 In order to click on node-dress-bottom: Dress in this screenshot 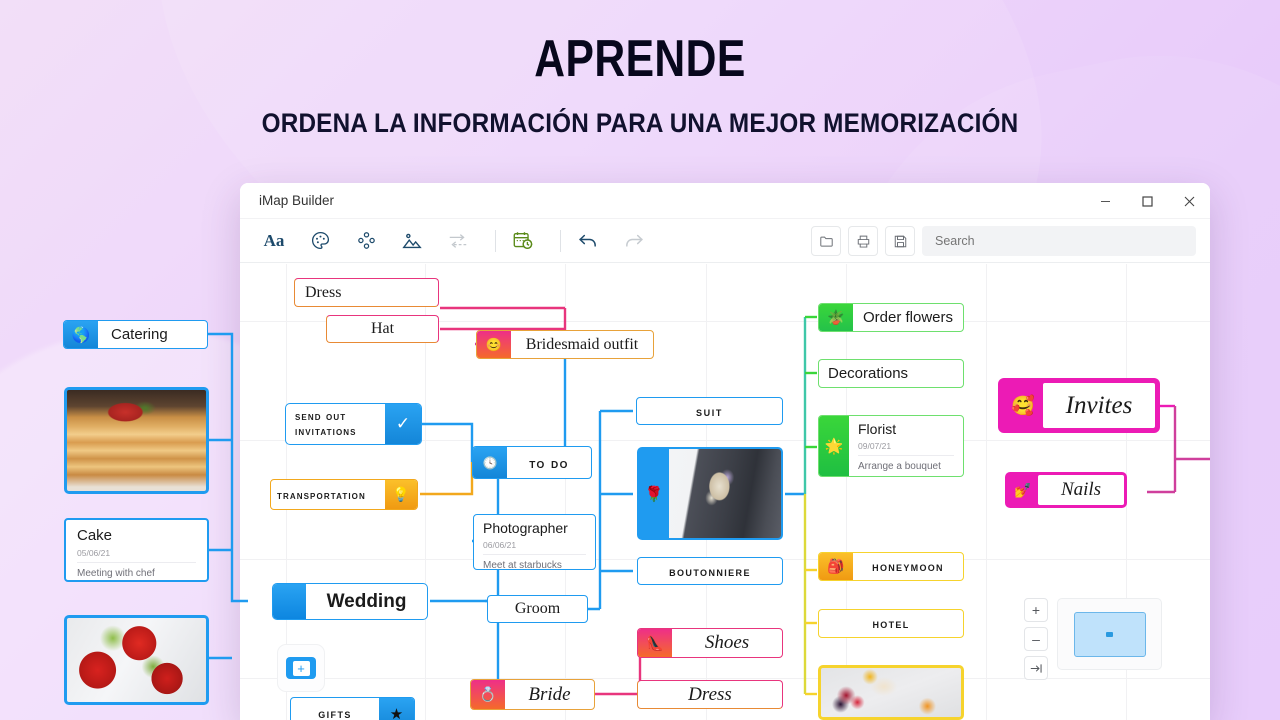, I will do `click(710, 694)`.